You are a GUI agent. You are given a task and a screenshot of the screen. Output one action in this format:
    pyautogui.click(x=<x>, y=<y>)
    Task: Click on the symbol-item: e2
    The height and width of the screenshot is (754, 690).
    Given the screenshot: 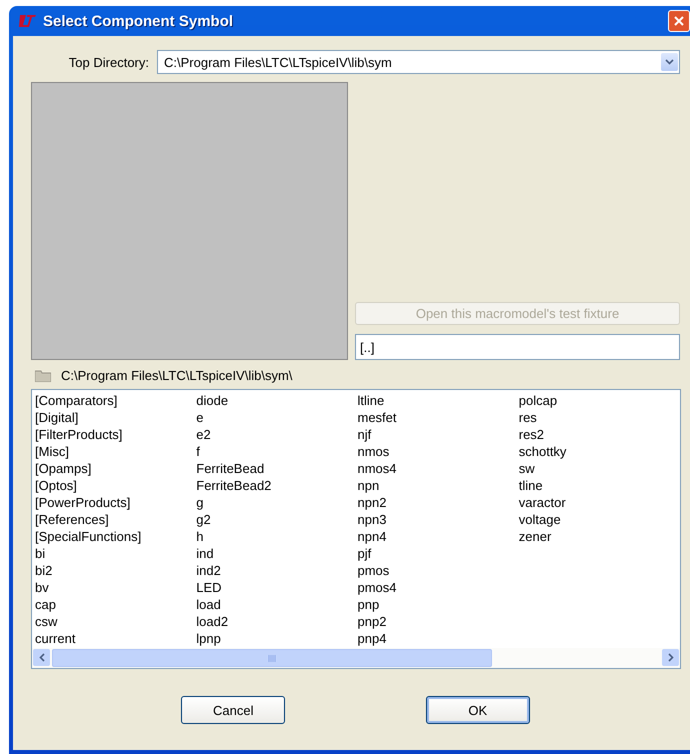 What is the action you would take?
    pyautogui.click(x=277, y=434)
    